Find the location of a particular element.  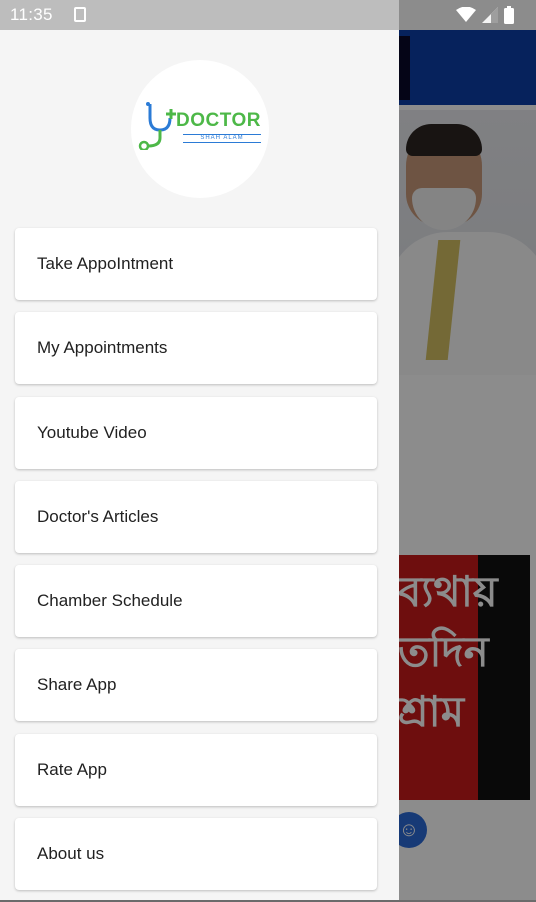

menu-item-take-appointment: Take AppoIntment is located at coordinates (196, 264).